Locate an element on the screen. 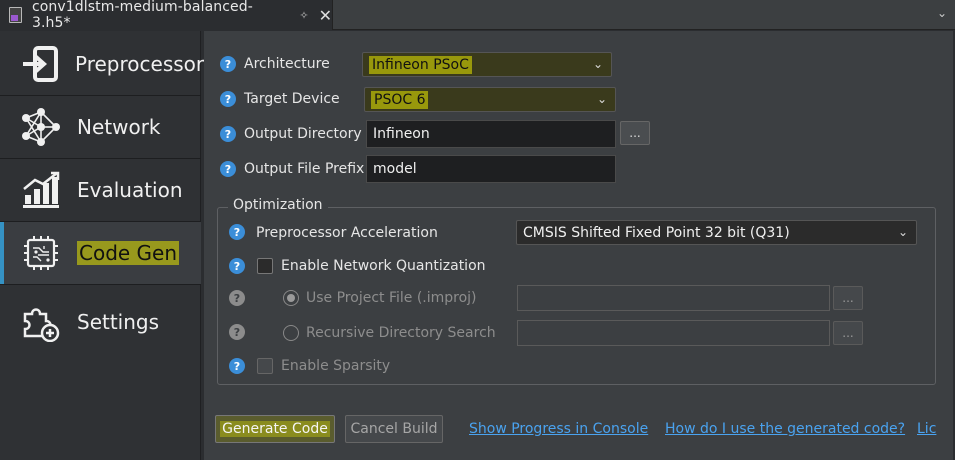 The image size is (955, 460). license-link: Lic is located at coordinates (926, 429).